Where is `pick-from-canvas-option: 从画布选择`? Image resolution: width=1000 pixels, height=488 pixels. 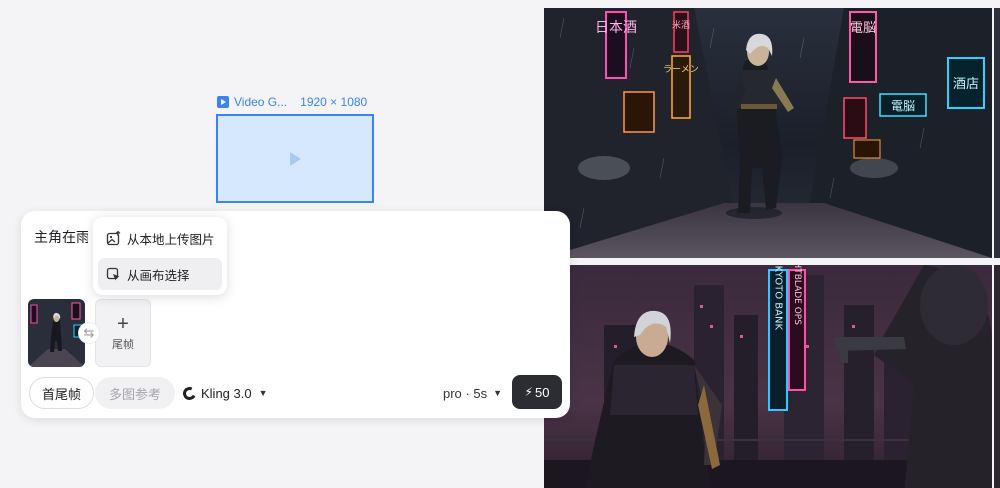 pick-from-canvas-option: 从画布选择 is located at coordinates (160, 274).